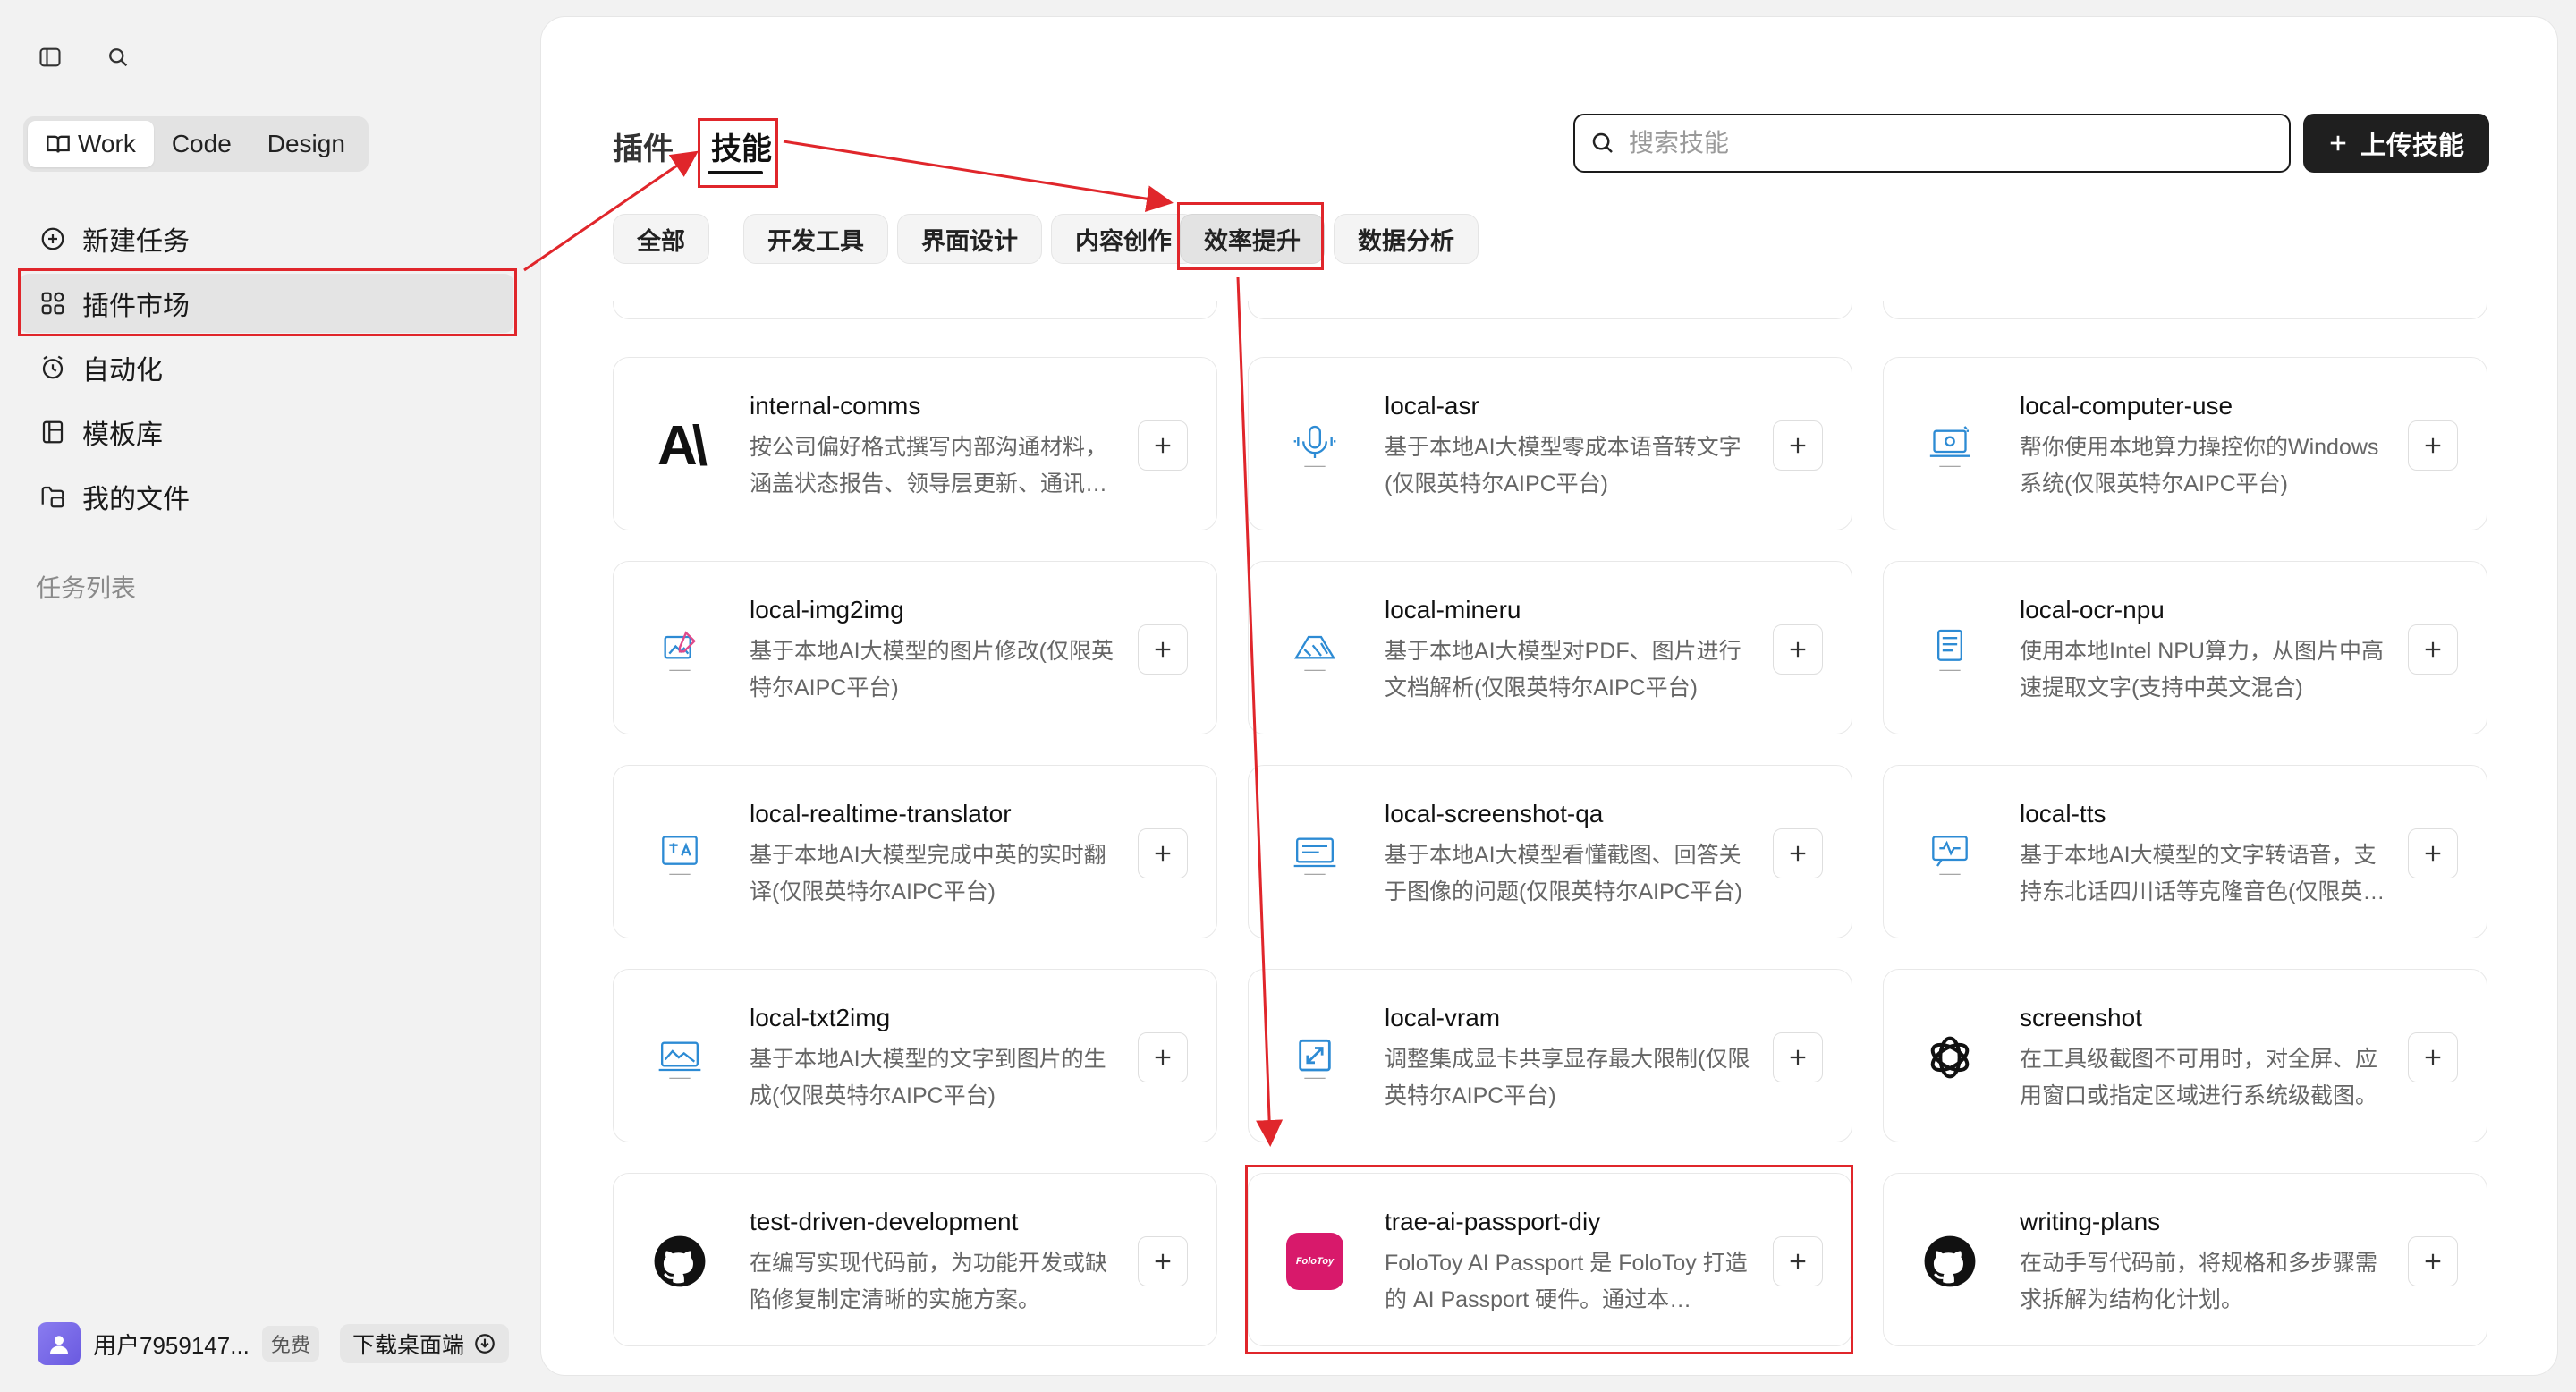  What do you see at coordinates (136, 306) in the screenshot?
I see `nav-plugin-market-label: 插件市场` at bounding box center [136, 306].